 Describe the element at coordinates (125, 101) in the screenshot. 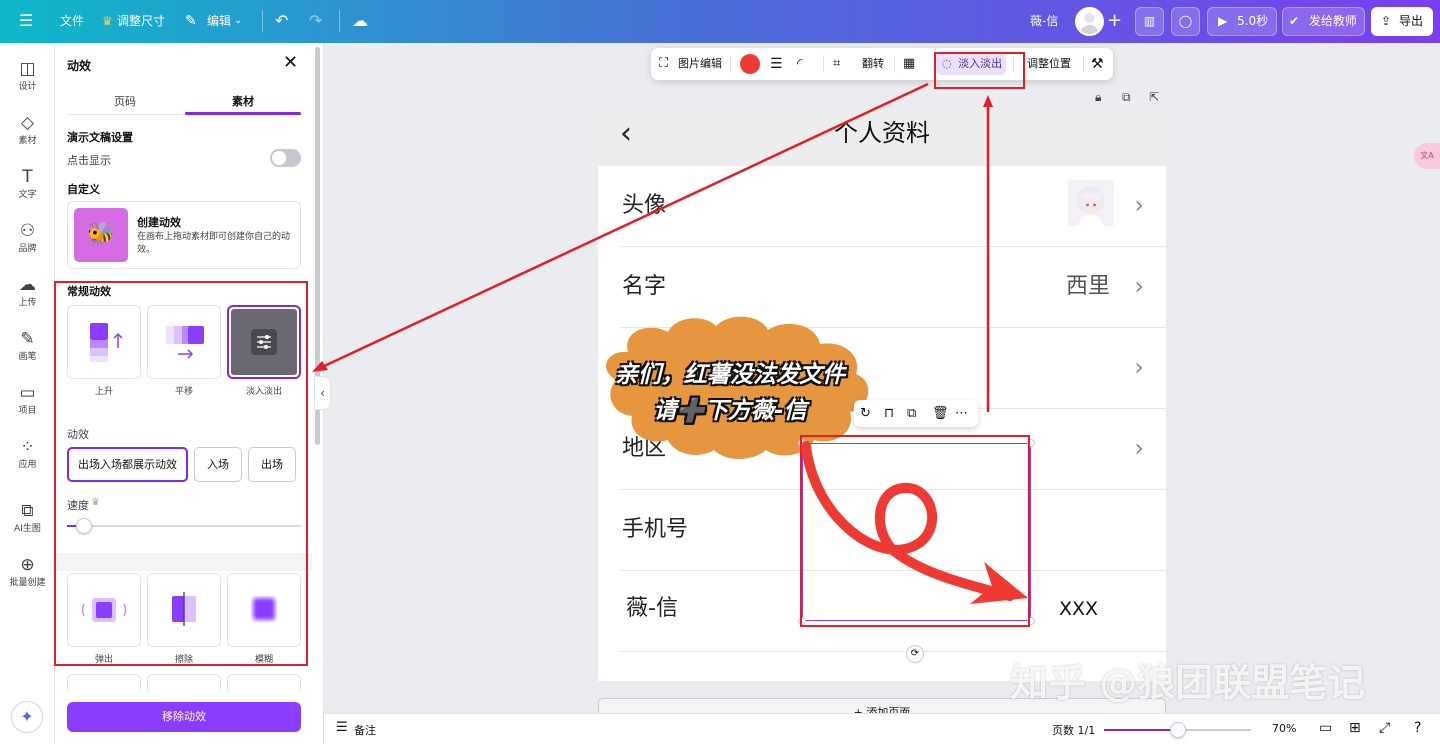

I see `tab-page: 页码` at that location.